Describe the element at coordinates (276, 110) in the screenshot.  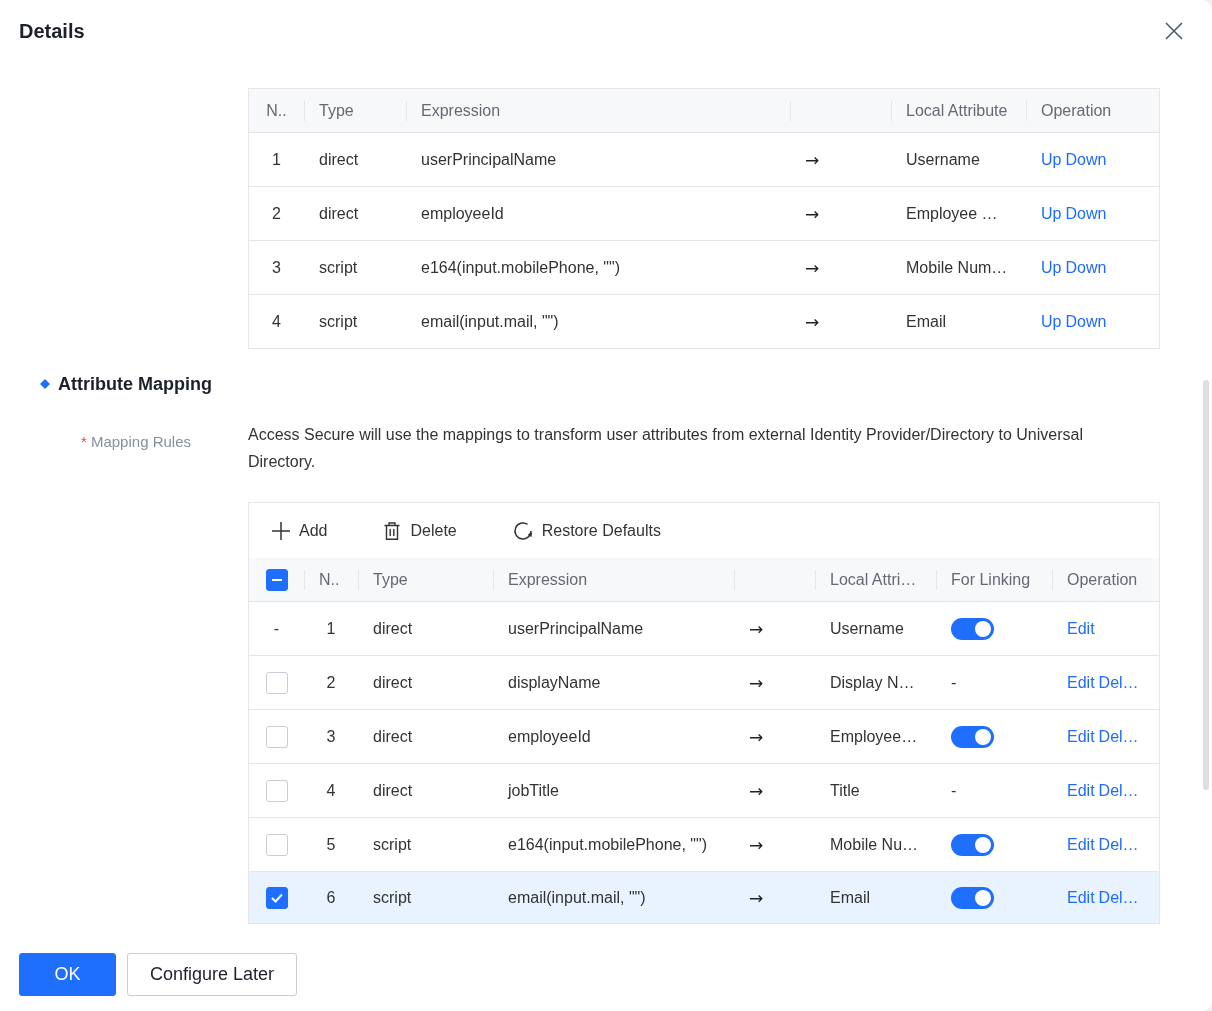
I see `header-cell-text: N..` at that location.